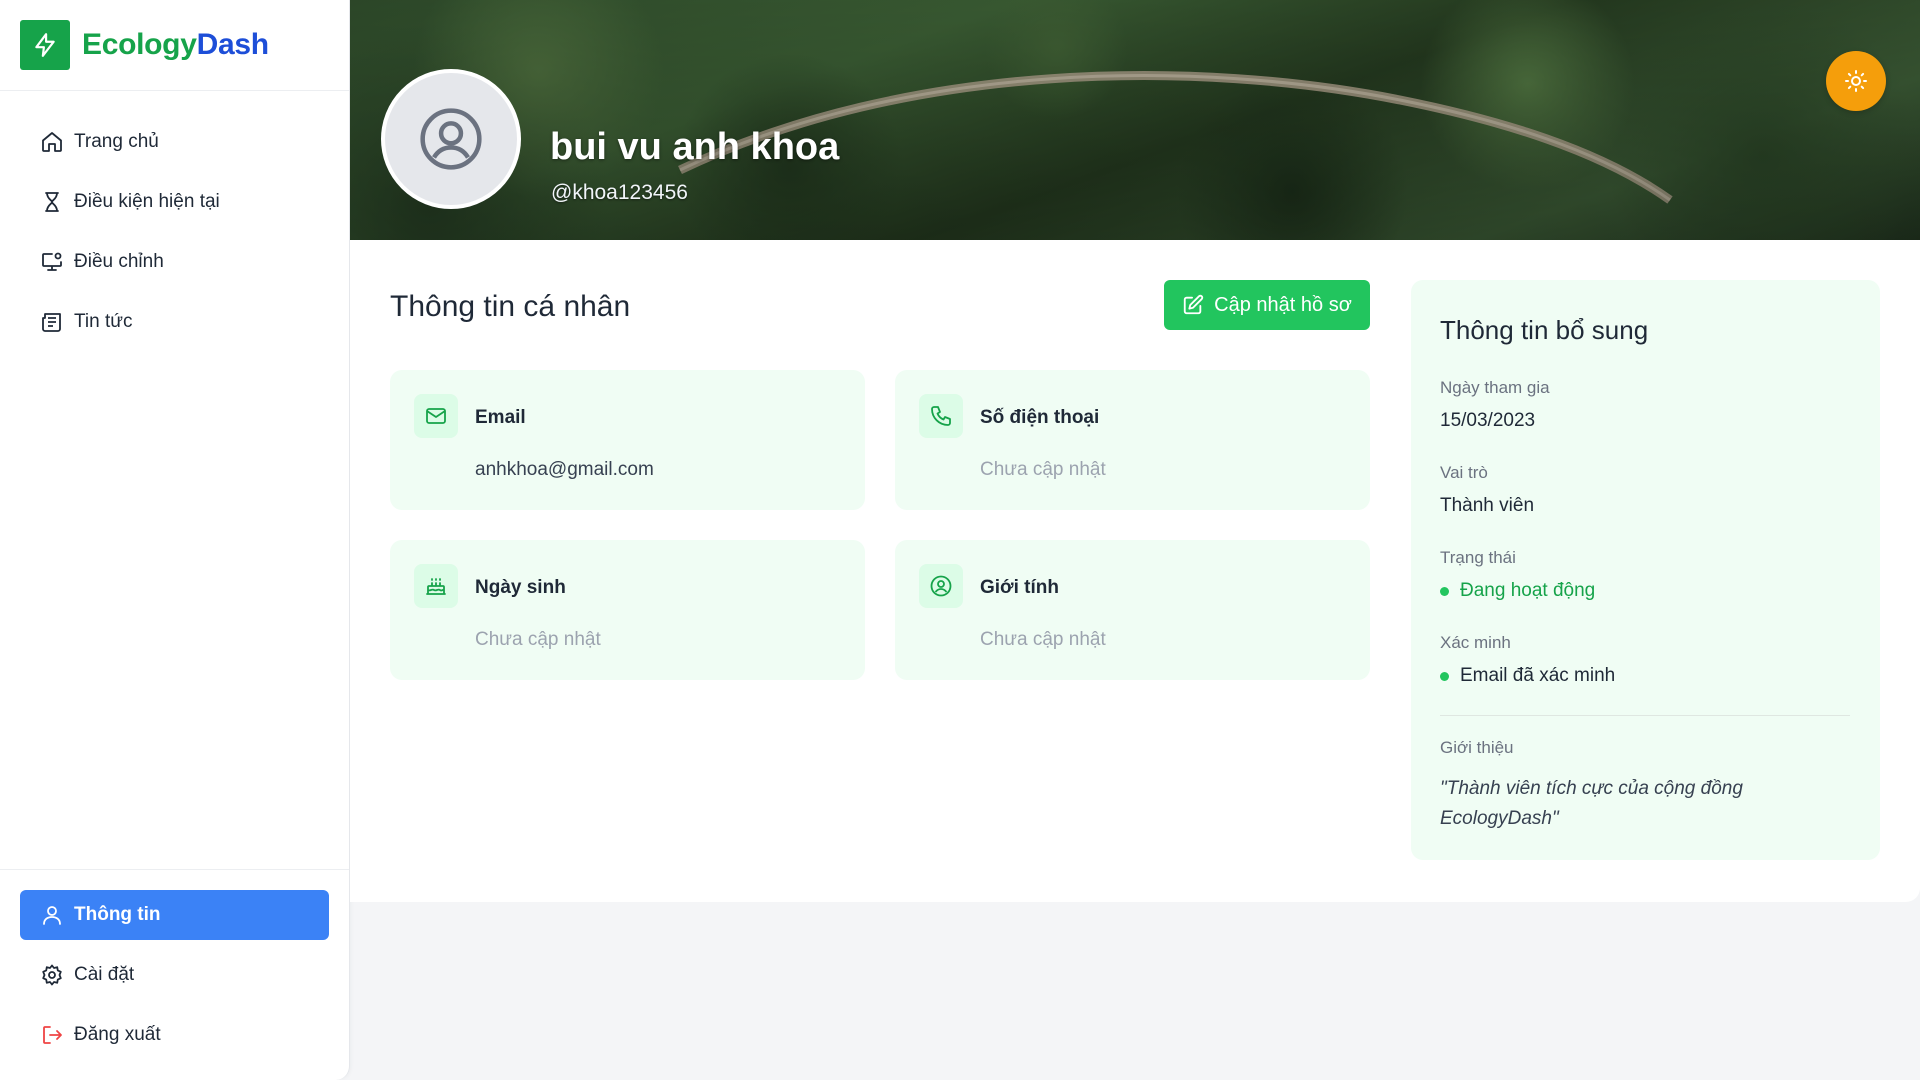 This screenshot has width=1920, height=1080. I want to click on card-label: Ngày sinh, so click(520, 587).